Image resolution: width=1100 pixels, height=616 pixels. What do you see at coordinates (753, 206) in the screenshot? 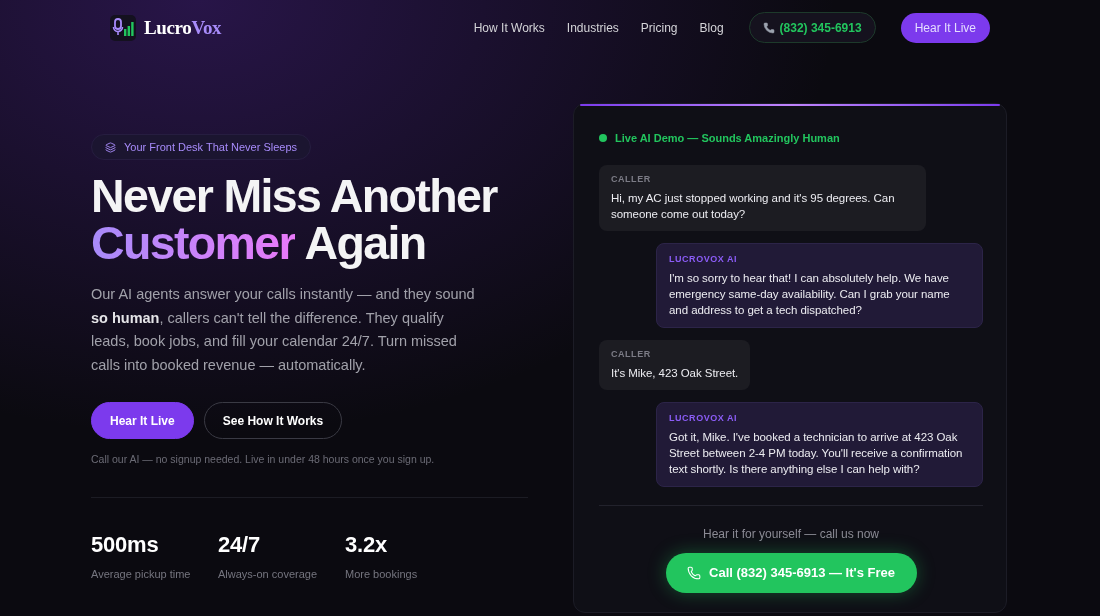
I see `message-text: Hi, my AC just stopped working and it's 95 degrees. Can someone come out today?` at bounding box center [753, 206].